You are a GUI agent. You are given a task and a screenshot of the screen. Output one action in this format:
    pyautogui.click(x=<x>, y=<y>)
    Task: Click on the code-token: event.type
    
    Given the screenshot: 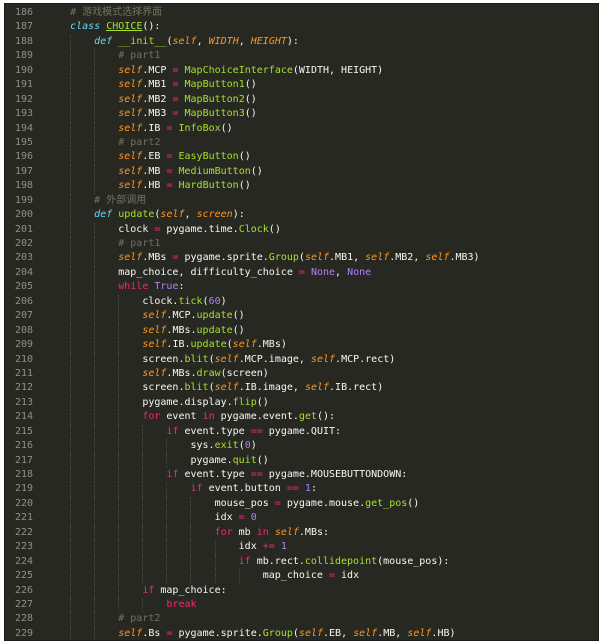 What is the action you would take?
    pyautogui.click(x=214, y=474)
    